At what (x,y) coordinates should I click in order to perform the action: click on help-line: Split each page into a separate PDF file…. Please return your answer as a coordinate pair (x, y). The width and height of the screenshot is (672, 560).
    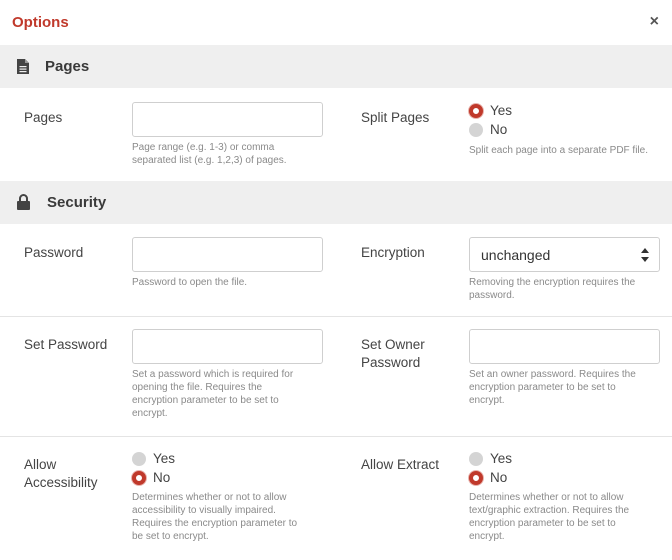
    Looking at the image, I should click on (558, 150).